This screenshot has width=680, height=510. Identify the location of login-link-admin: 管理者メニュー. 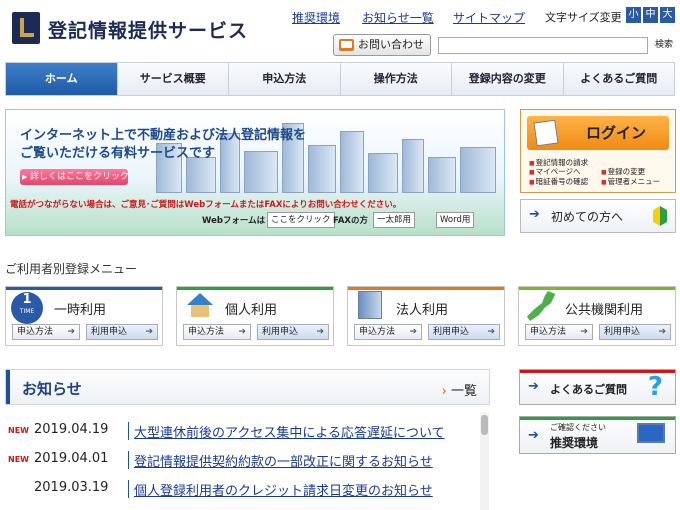
(631, 181).